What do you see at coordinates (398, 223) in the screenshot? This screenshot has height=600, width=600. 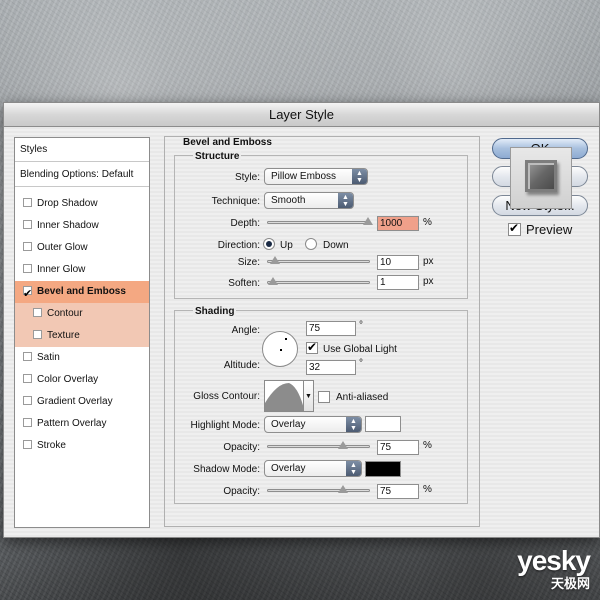 I see `depth-field: 1000` at bounding box center [398, 223].